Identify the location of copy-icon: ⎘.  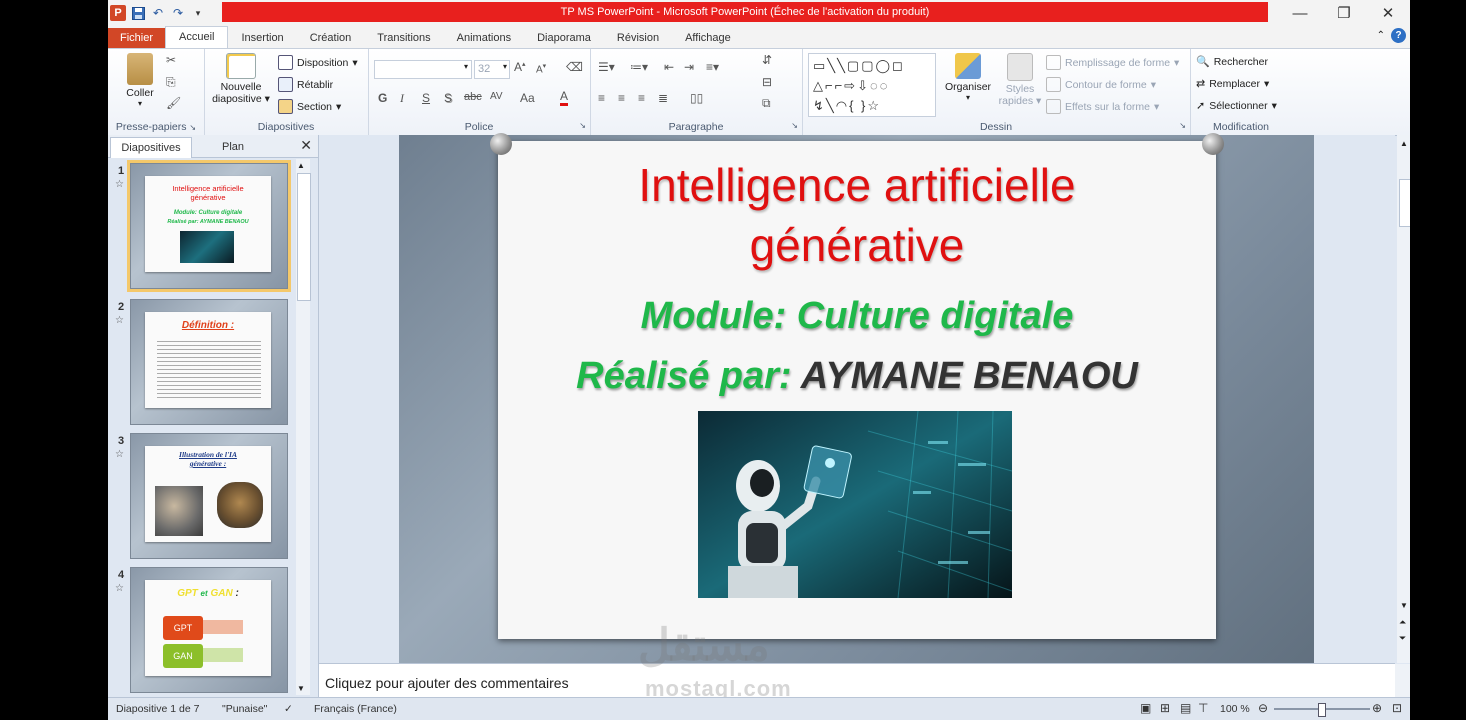
(171, 82).